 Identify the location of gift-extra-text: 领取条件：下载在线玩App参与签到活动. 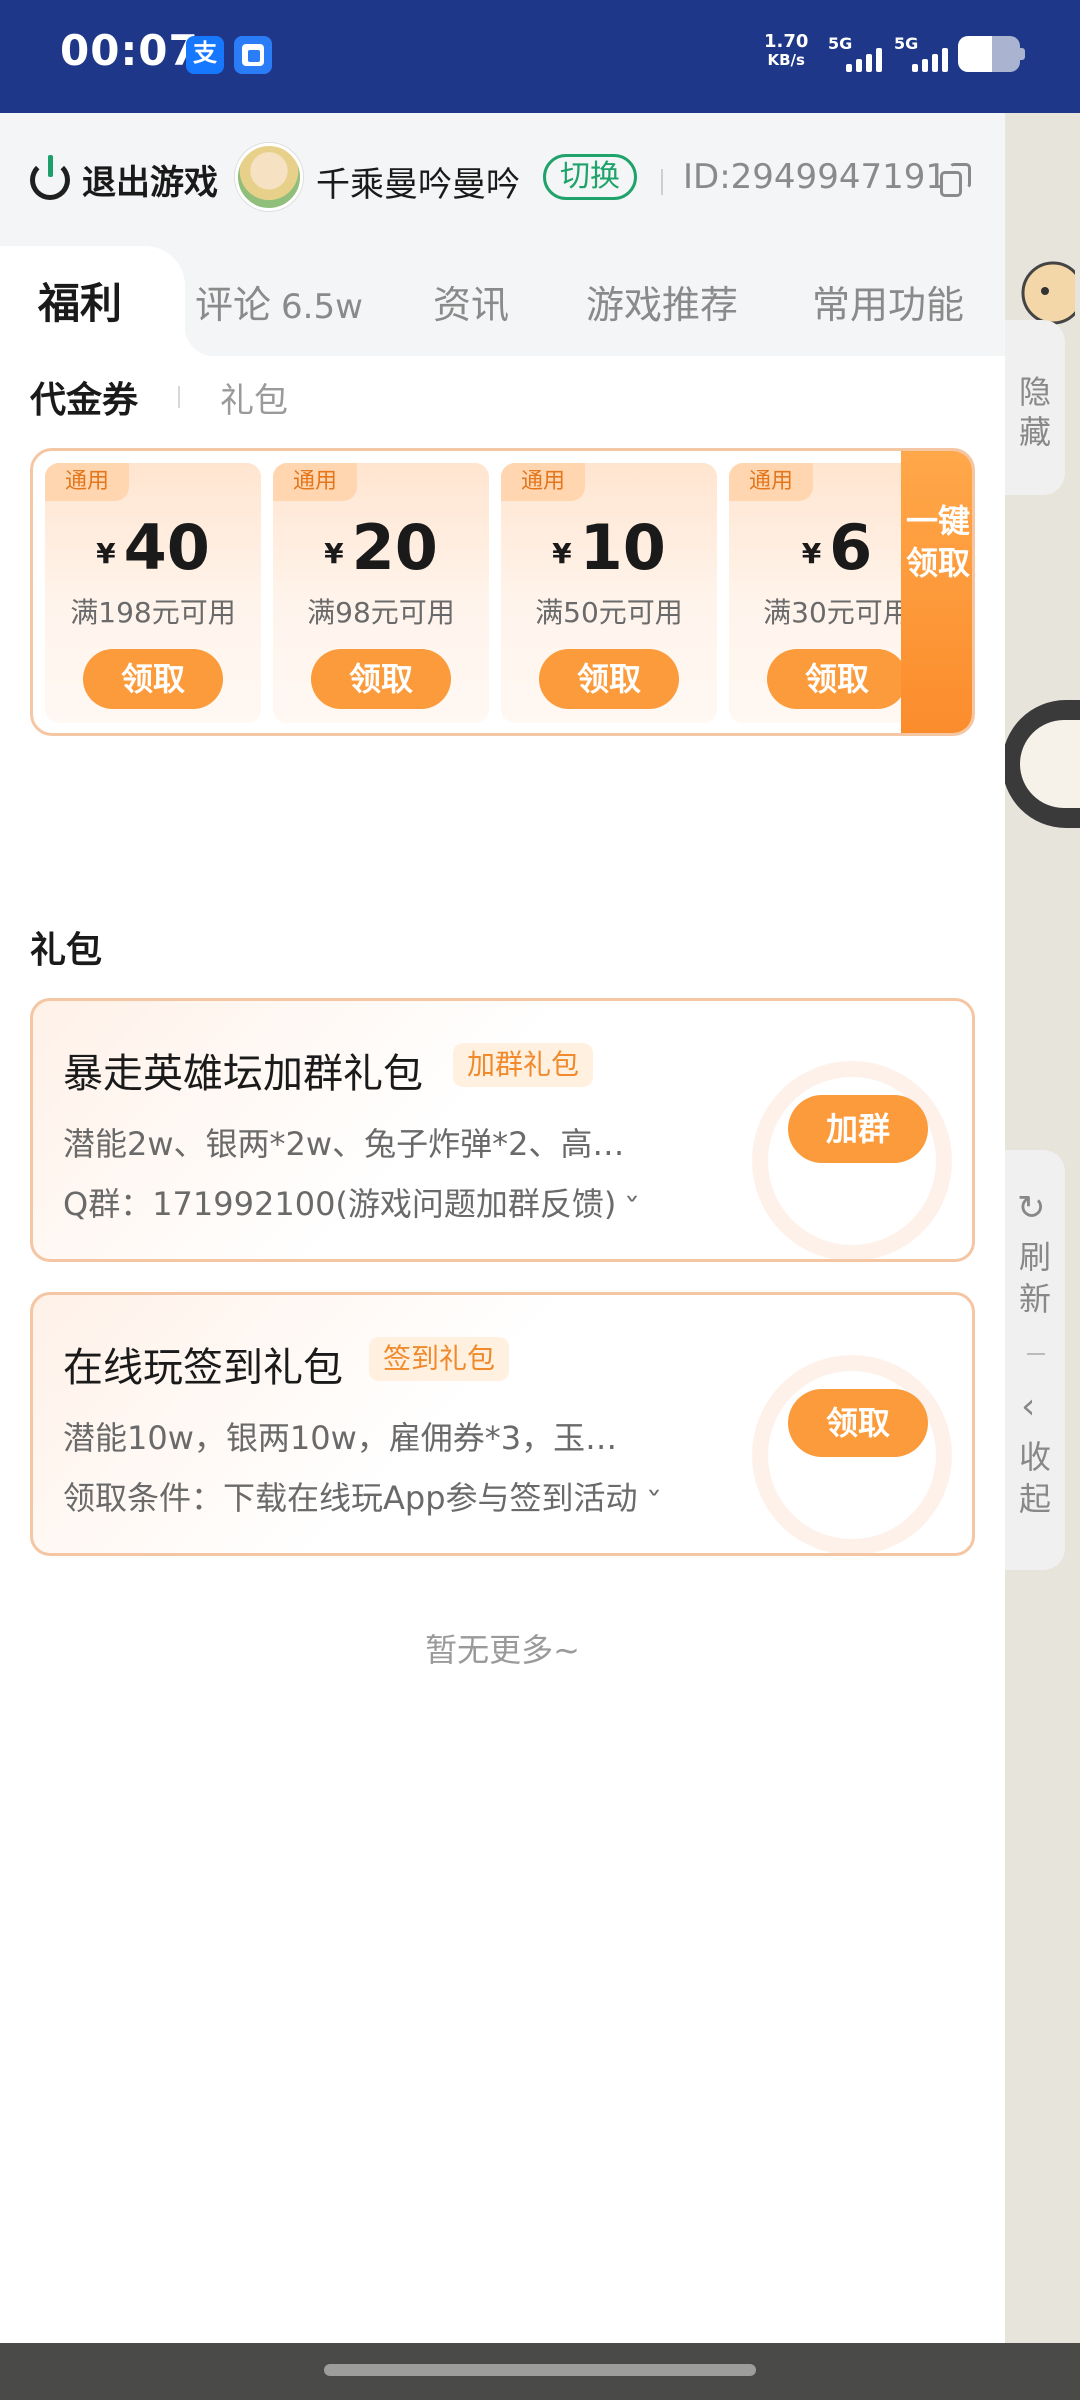
(350, 1498).